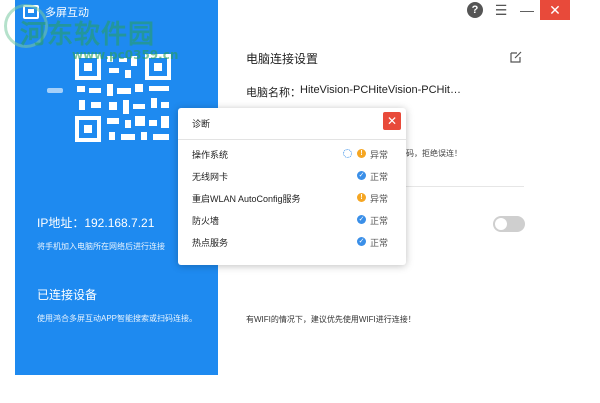 The width and height of the screenshot is (600, 403). Describe the element at coordinates (347, 153) in the screenshot. I see `loading-spinner-icon` at that location.